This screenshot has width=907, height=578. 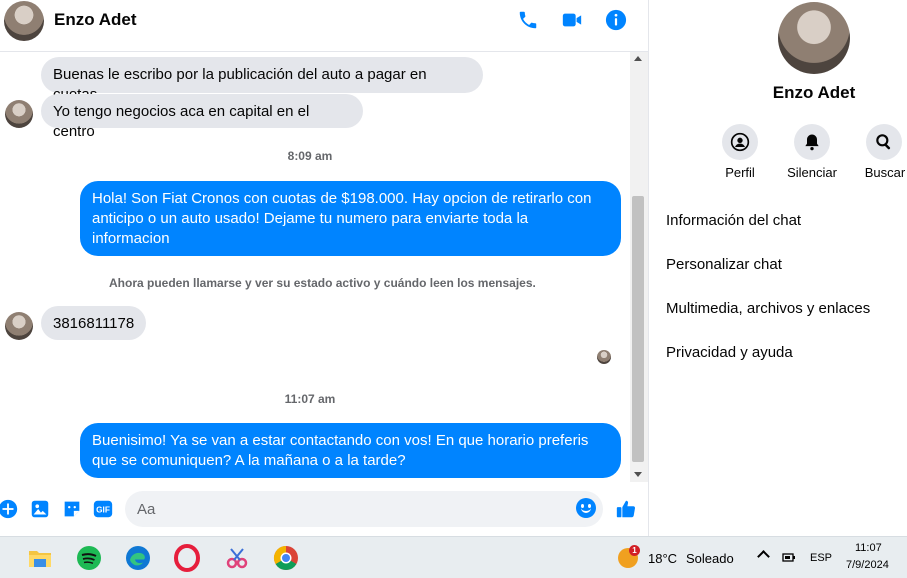 I want to click on weather-temp: 18°C, so click(x=662, y=558).